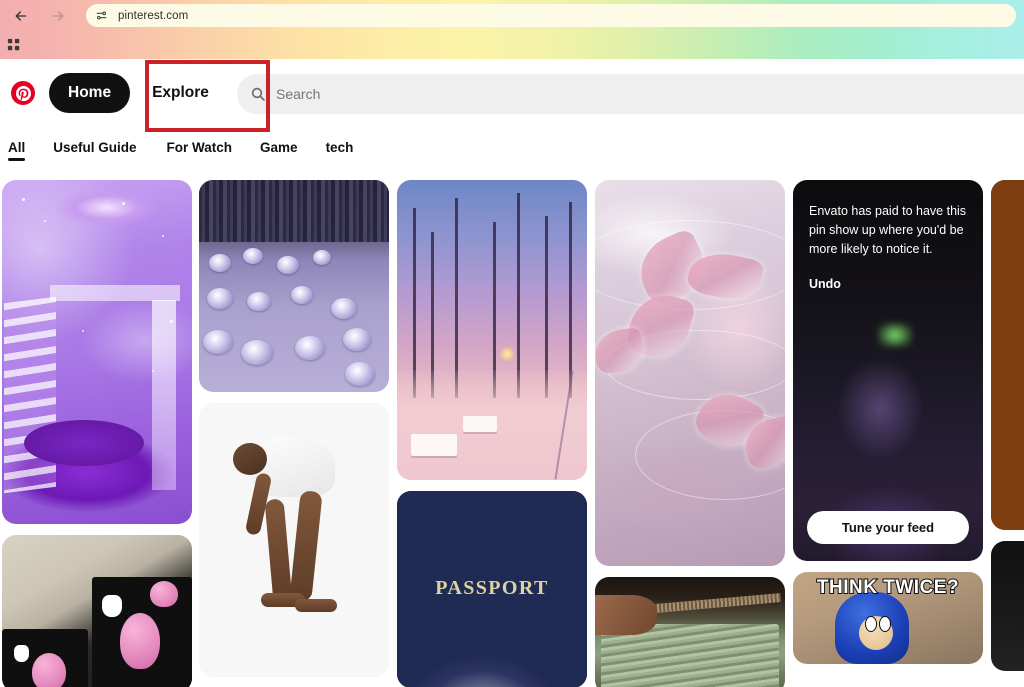  I want to click on site-settings-icon, so click(101, 15).